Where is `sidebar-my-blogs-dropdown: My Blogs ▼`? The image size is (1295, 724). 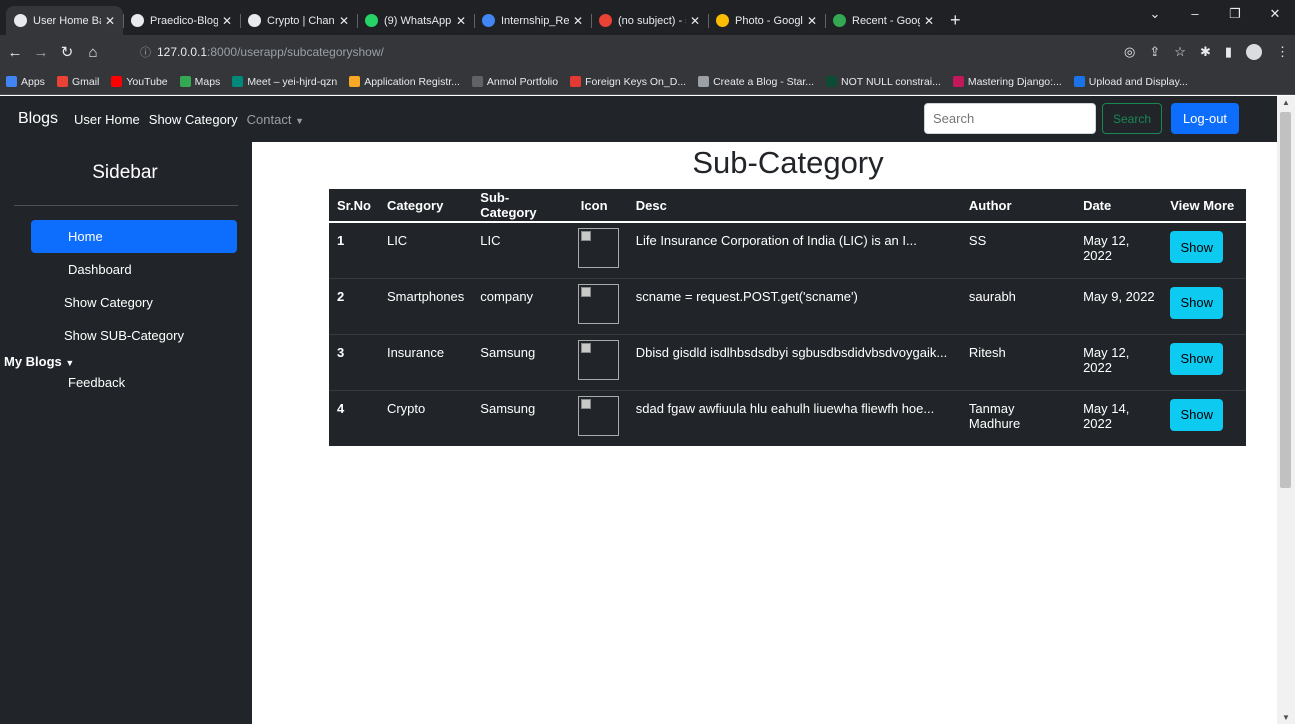
sidebar-my-blogs-dropdown: My Blogs ▼ is located at coordinates (126, 362).